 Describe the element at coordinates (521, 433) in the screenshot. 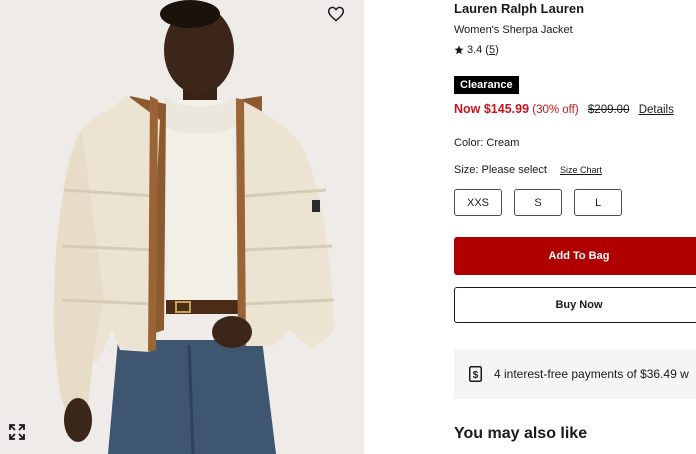

I see `recommendations-heading: You may also like` at that location.